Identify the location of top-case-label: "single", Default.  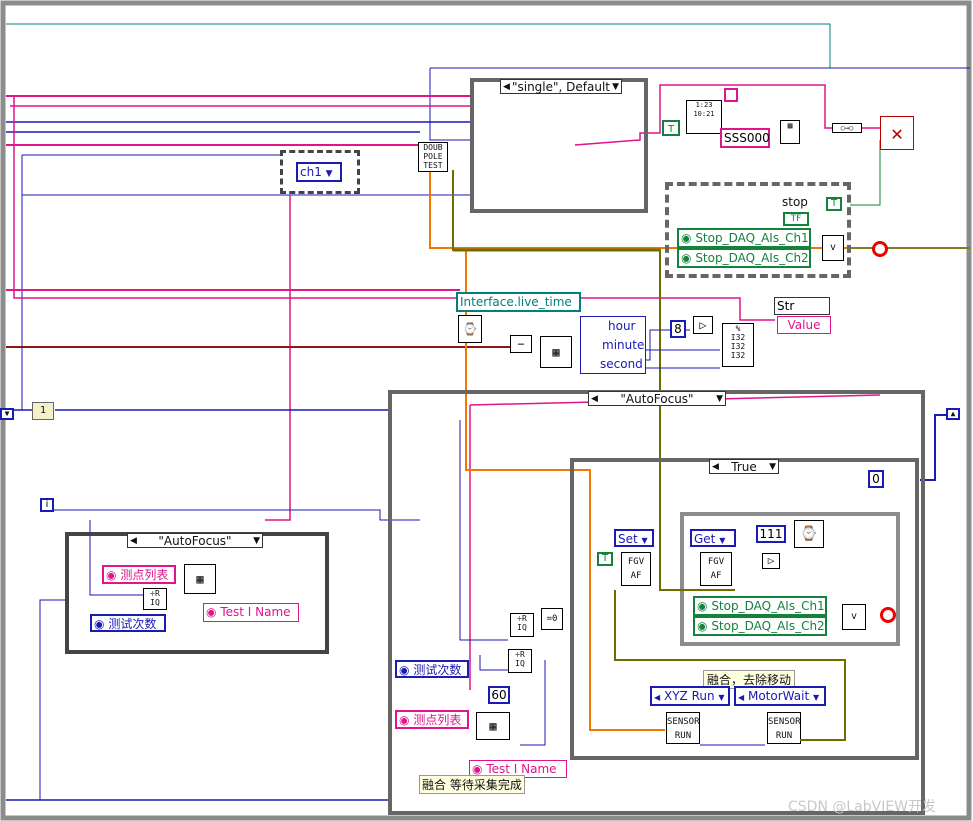
(561, 87).